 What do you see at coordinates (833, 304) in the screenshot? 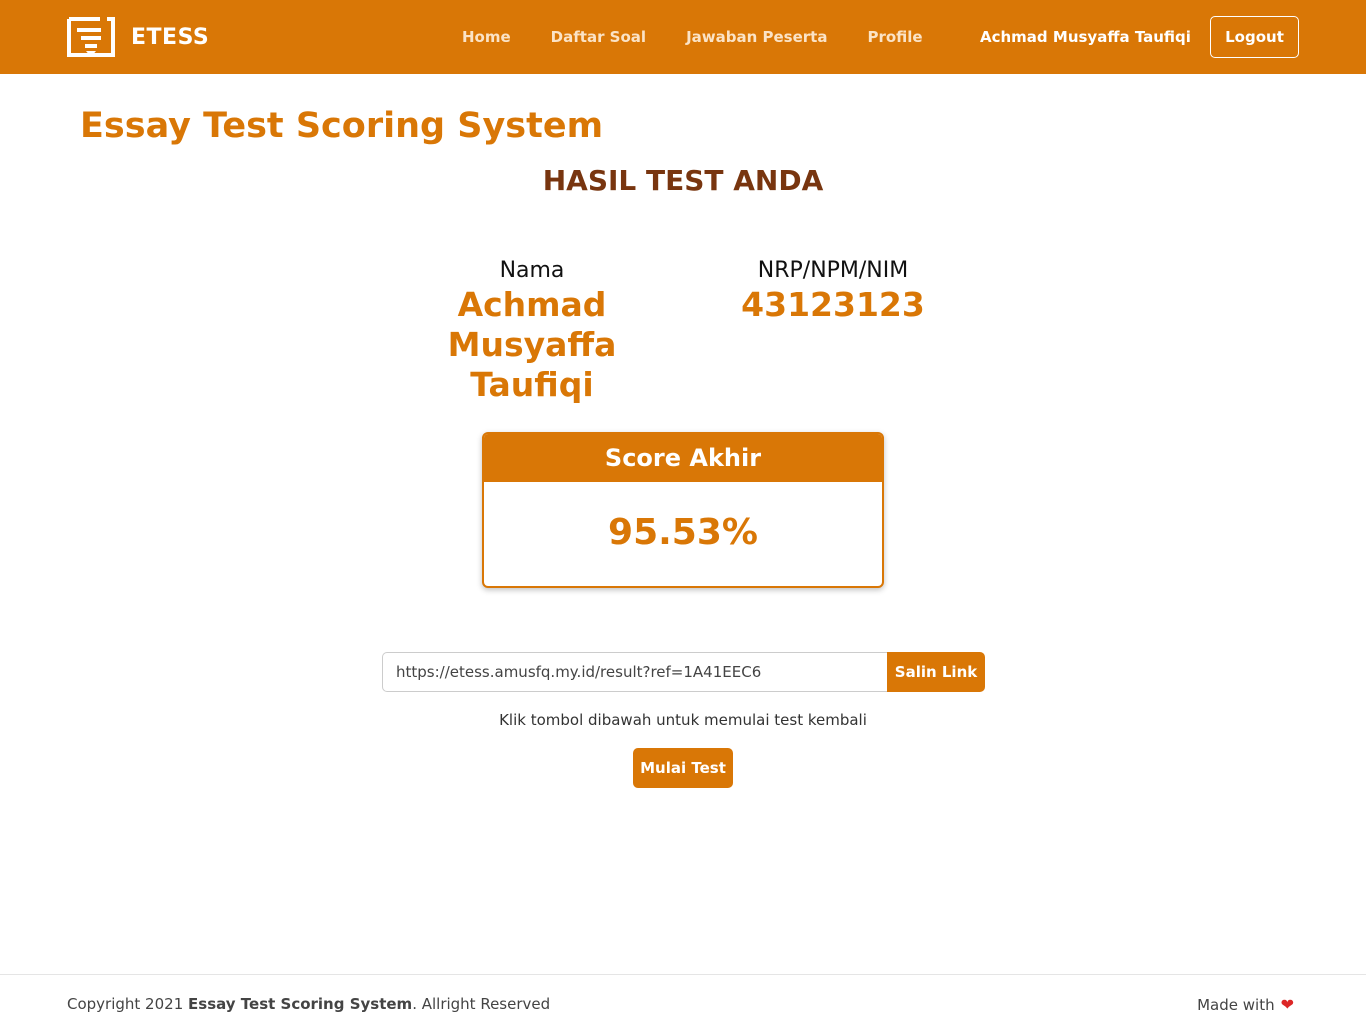
I see `id-value: 43123123` at bounding box center [833, 304].